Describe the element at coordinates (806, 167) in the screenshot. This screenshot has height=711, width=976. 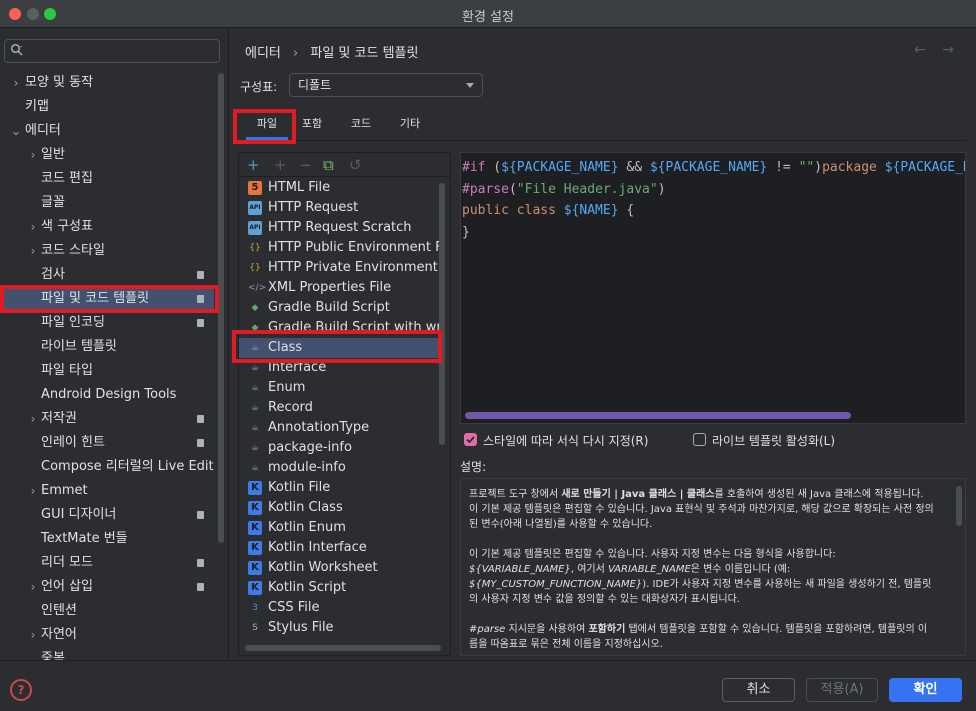
I see `code-token: ""` at that location.